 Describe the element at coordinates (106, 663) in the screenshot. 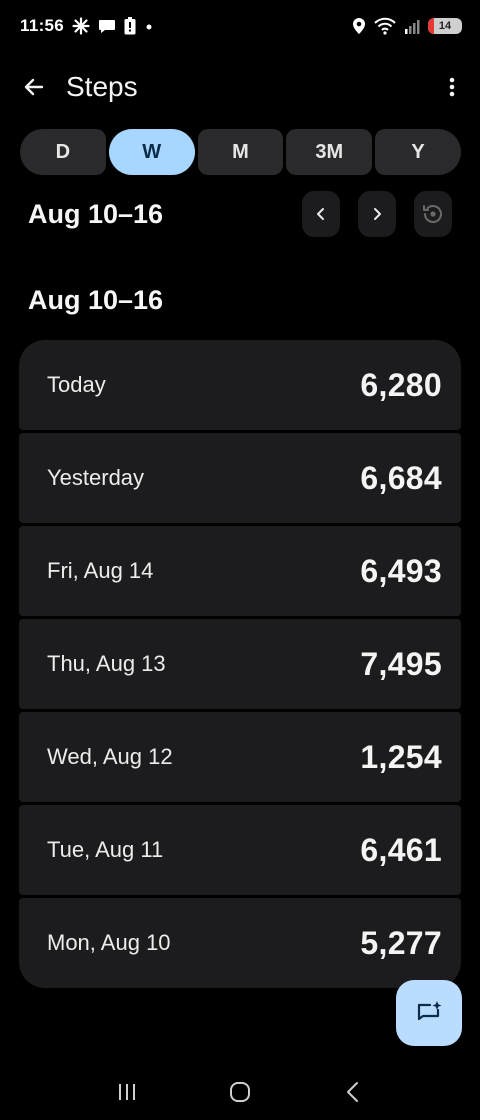

I see `day-label: Thu, Aug 13` at that location.